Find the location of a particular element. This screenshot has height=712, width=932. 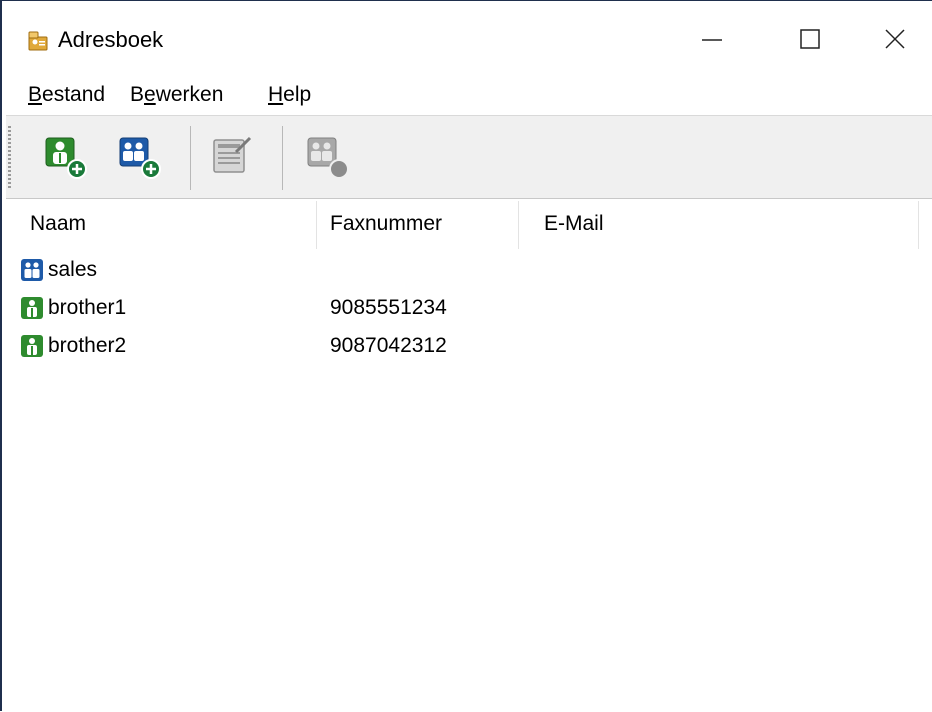

list-item: sales is located at coordinates (469, 270).